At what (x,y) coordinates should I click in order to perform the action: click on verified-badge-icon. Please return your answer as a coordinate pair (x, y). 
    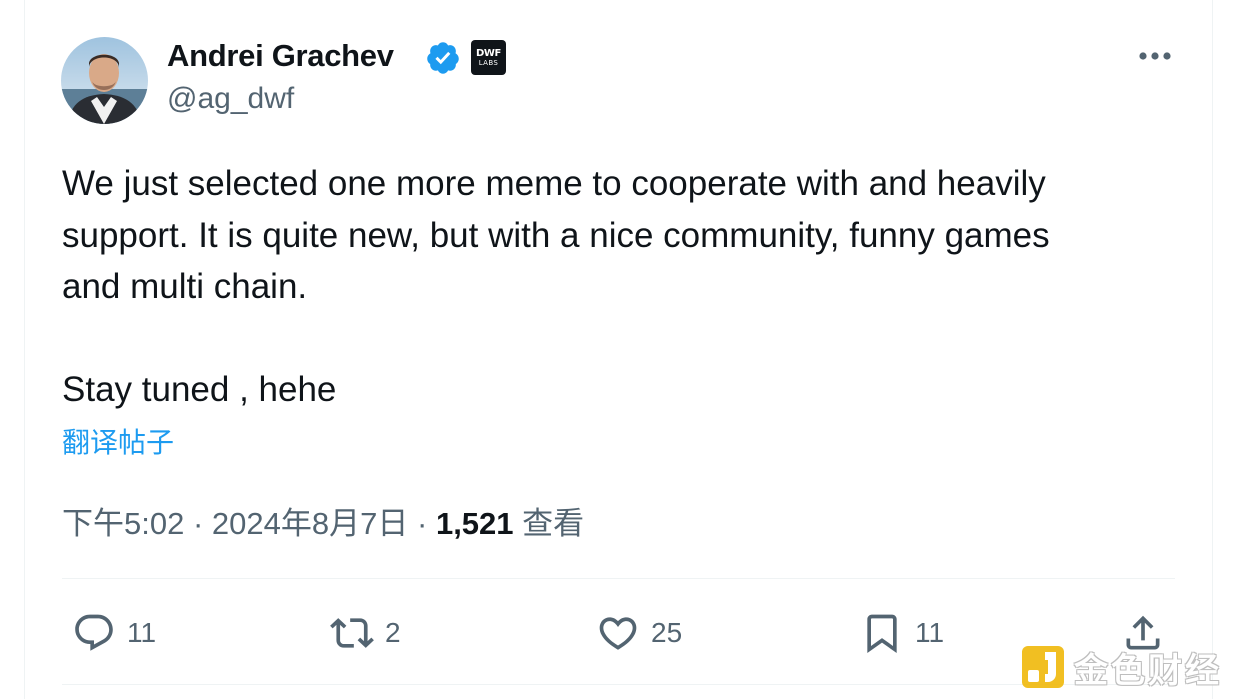
    Looking at the image, I should click on (443, 58).